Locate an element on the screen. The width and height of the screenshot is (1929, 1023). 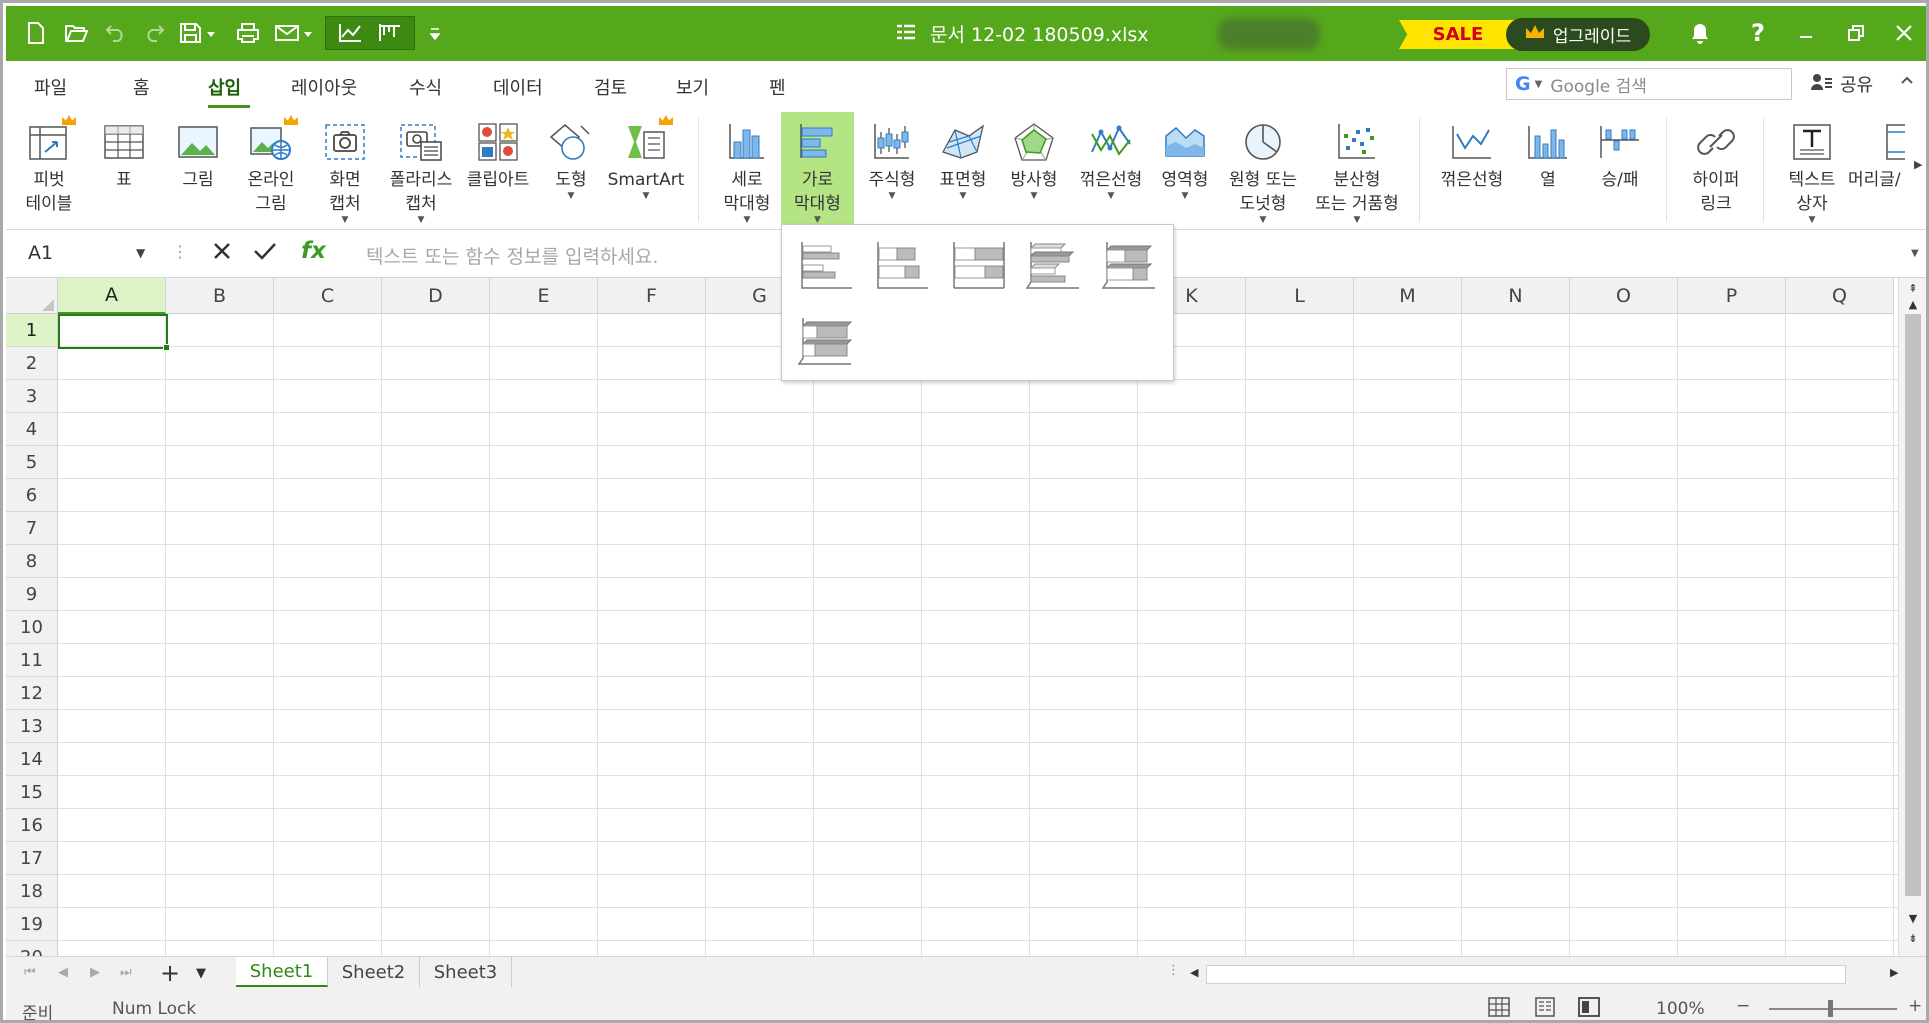
radar-chart-button: 방사형 ▼ is located at coordinates (1034, 169).